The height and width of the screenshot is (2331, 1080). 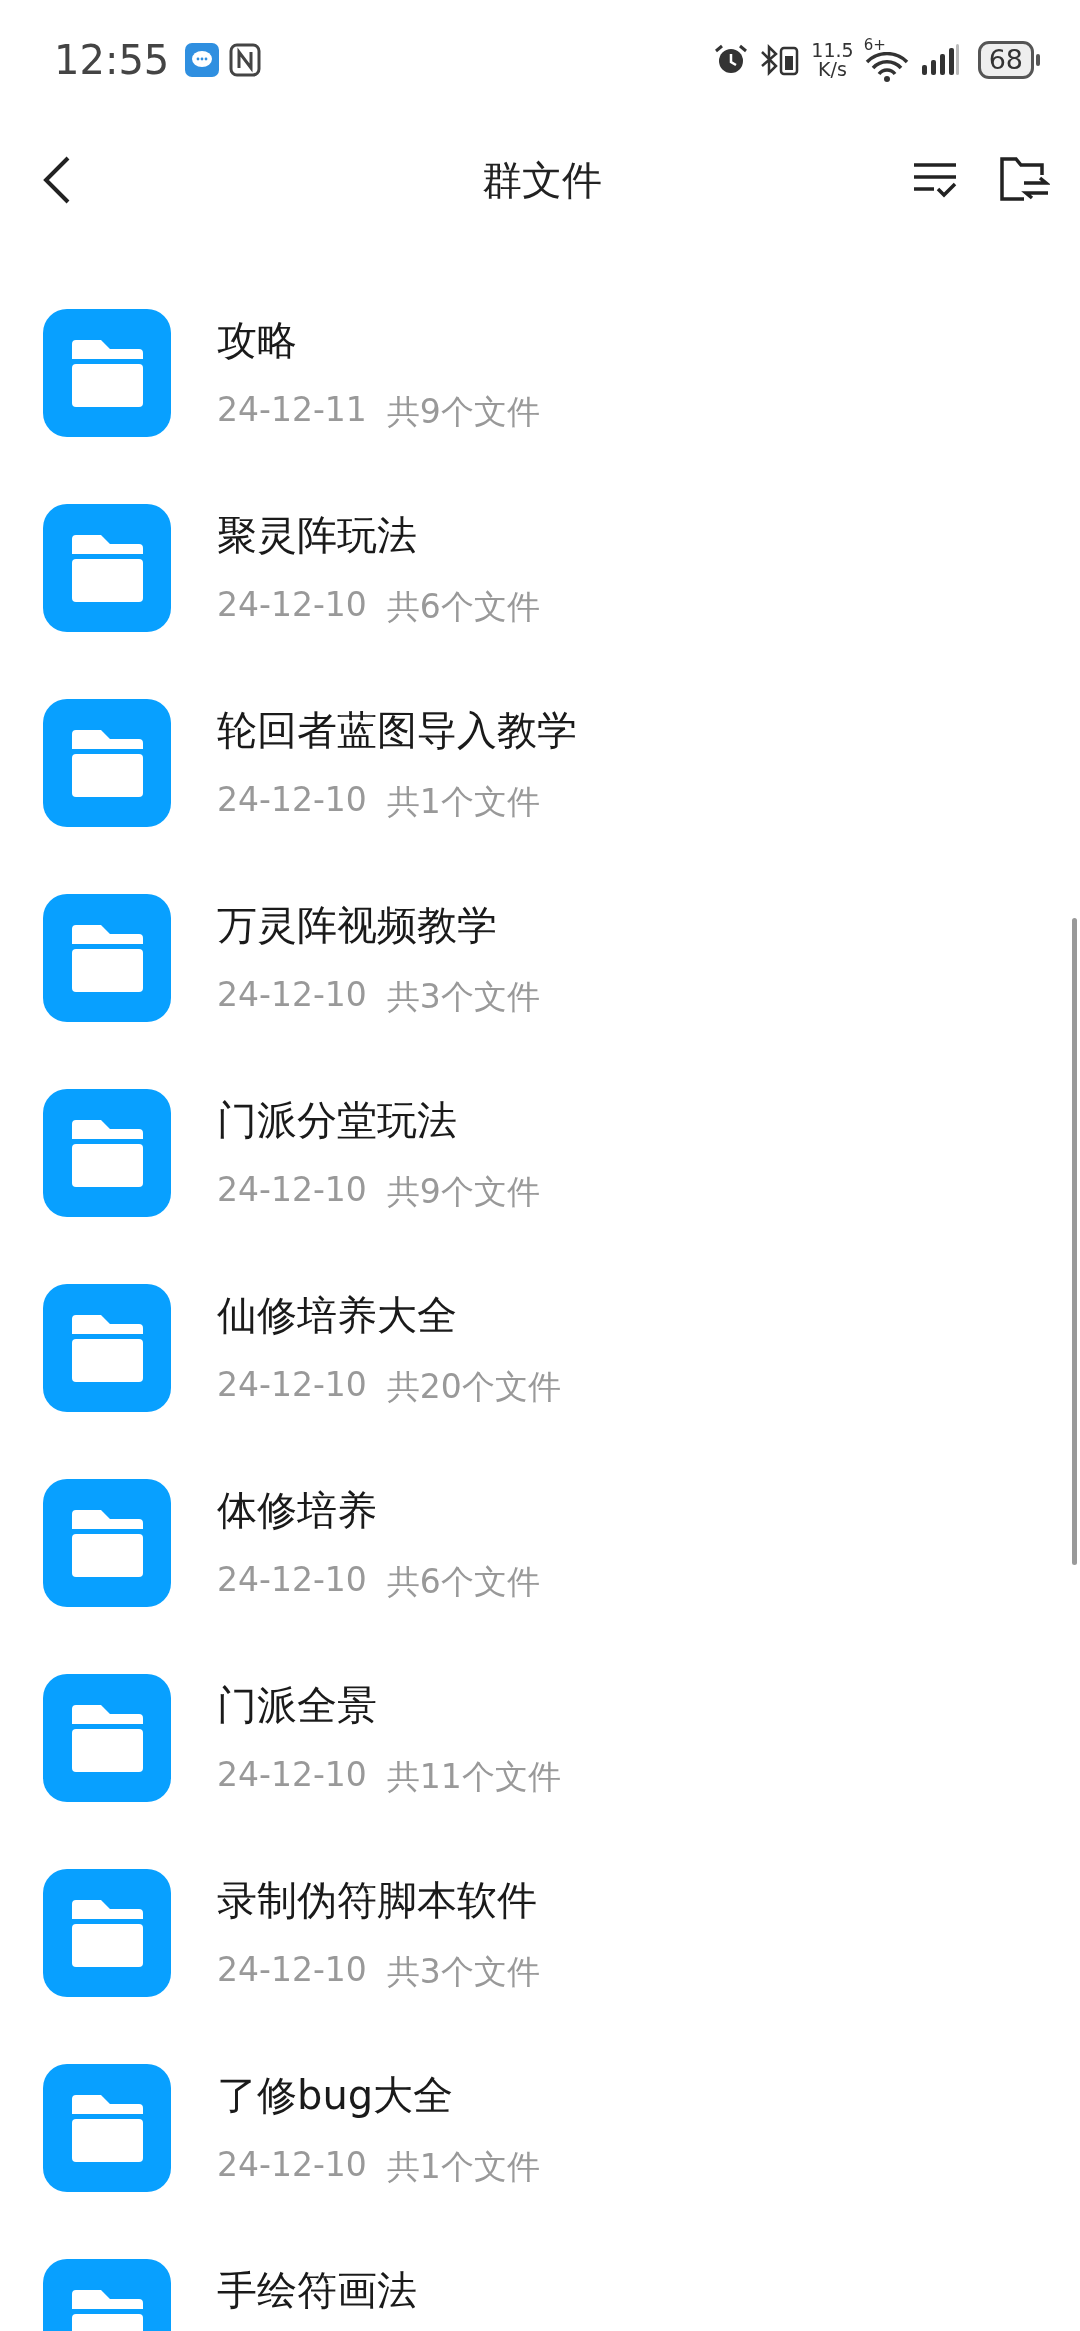 I want to click on folder-name: 体修培养, so click(x=378, y=1510).